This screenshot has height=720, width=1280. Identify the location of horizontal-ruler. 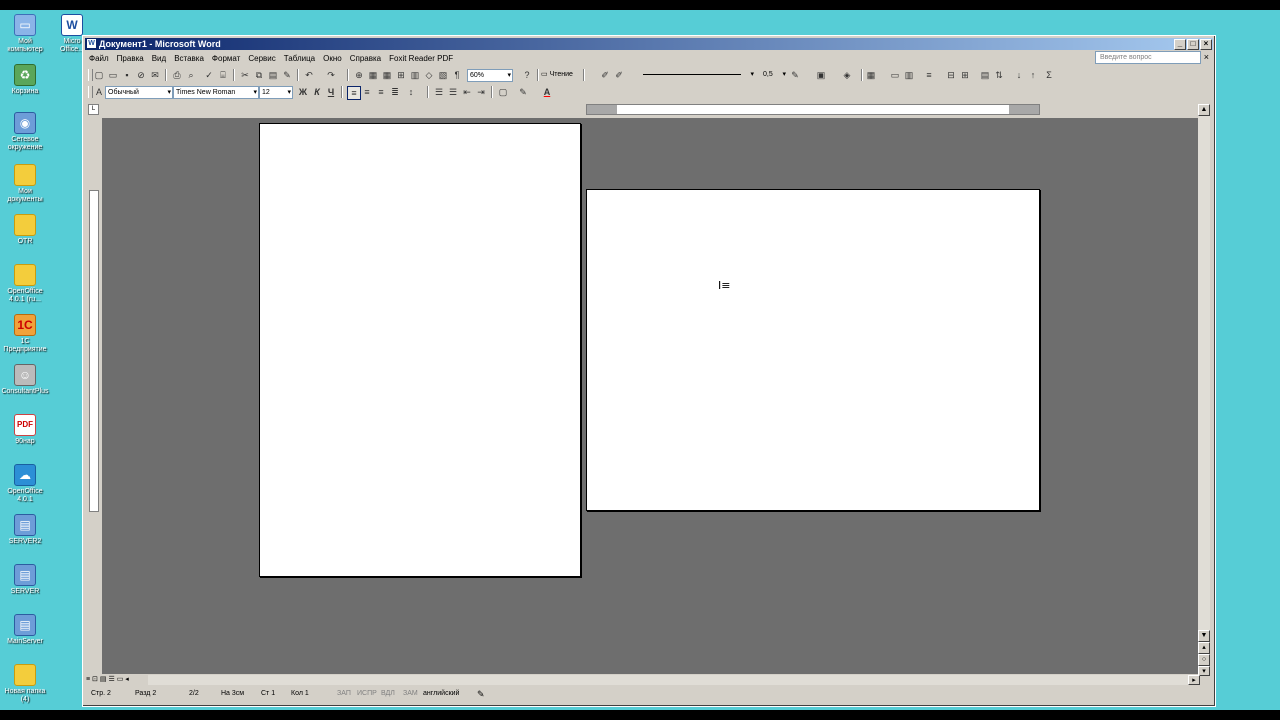
(813, 109).